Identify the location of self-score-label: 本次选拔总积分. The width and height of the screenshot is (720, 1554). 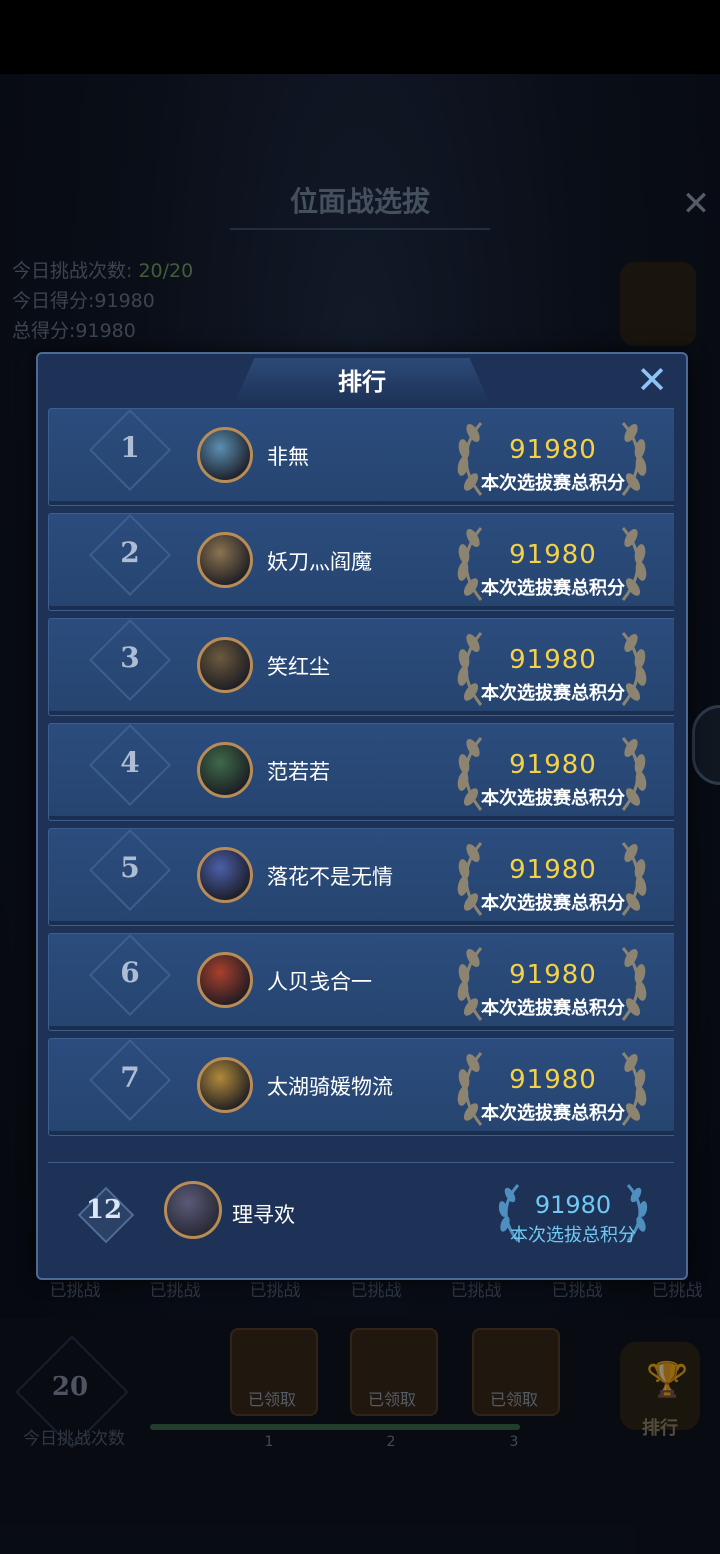
(573, 1235).